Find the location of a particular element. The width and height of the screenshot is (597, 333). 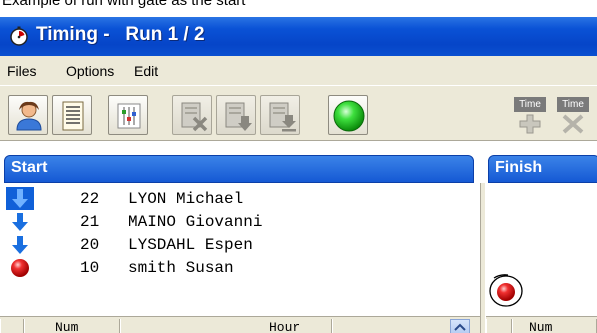

finish-panel-title: Finish is located at coordinates (519, 167).